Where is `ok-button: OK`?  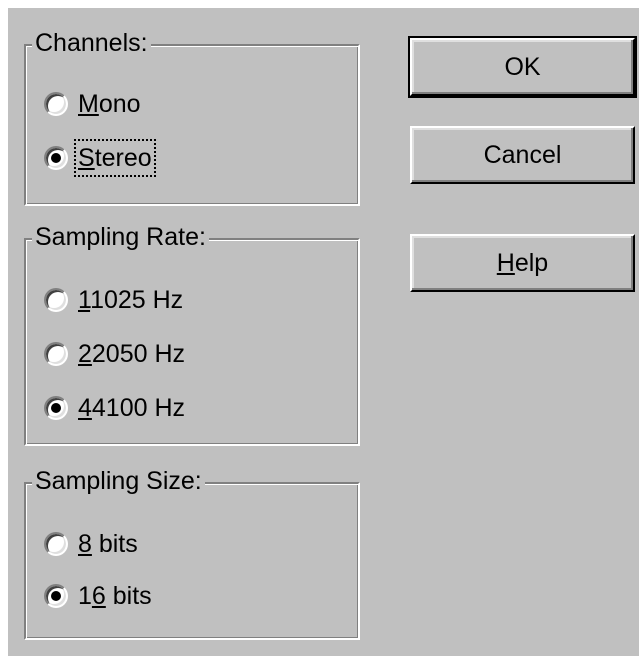 ok-button: OK is located at coordinates (522, 67).